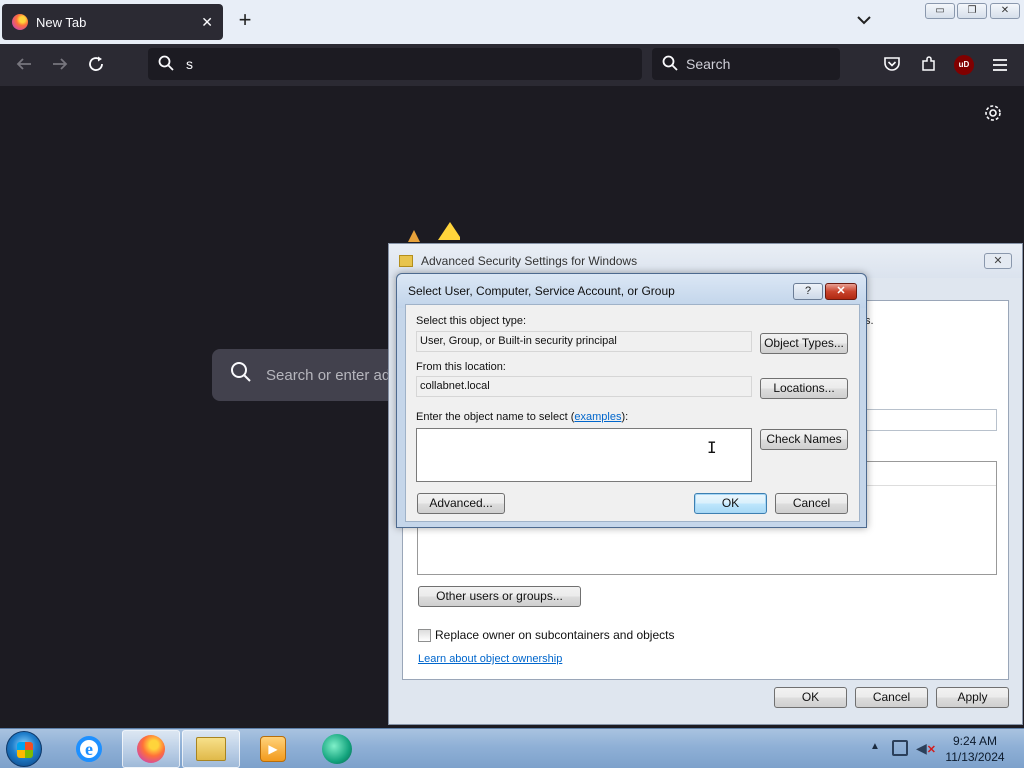 This screenshot has height=768, width=1024. What do you see at coordinates (1000, 66) in the screenshot?
I see `hamburger-menu-icon` at bounding box center [1000, 66].